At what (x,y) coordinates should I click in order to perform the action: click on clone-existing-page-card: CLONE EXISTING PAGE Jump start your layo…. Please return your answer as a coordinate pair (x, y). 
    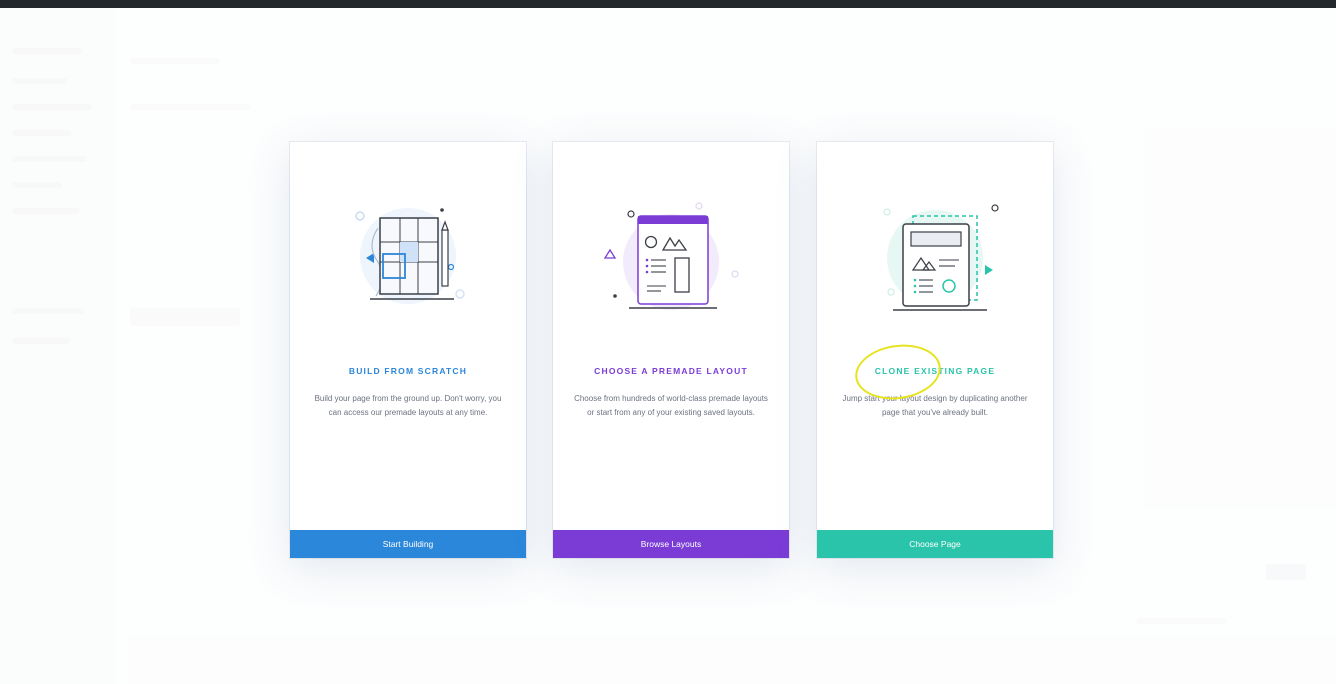
    Looking at the image, I should click on (935, 350).